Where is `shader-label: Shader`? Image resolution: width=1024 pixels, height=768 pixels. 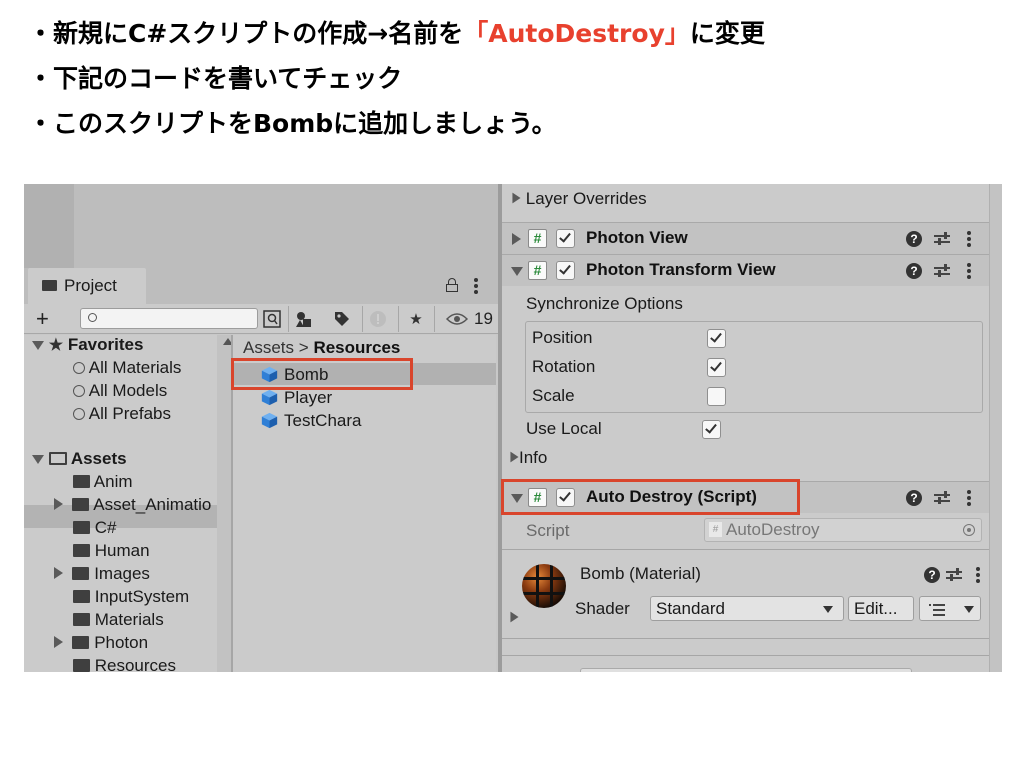 shader-label: Shader is located at coordinates (602, 608).